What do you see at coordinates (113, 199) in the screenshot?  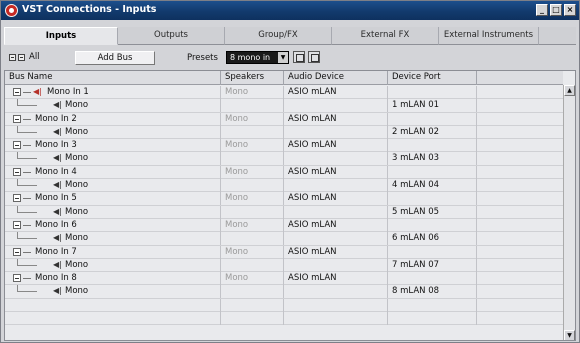 I see `bus-name-cell: Mono In 5` at bounding box center [113, 199].